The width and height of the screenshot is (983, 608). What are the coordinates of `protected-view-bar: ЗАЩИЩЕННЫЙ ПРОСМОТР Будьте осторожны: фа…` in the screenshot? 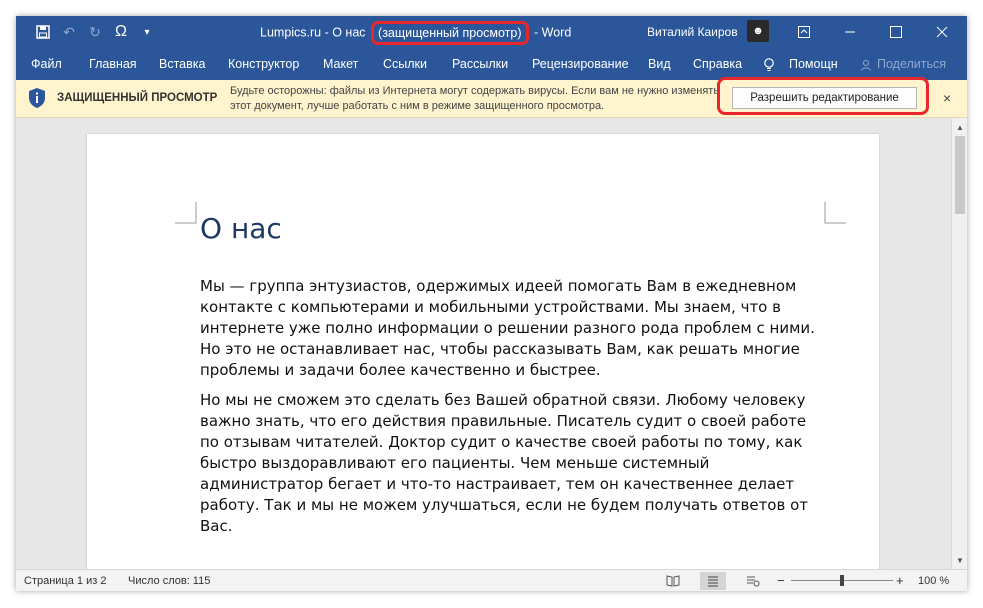 It's located at (491, 97).